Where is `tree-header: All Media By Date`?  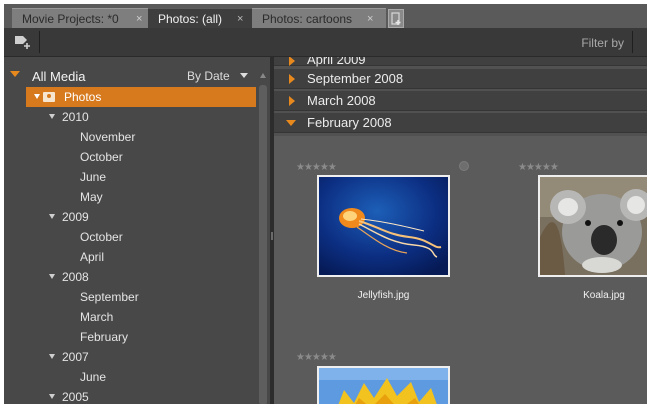
tree-header: All Media By Date is located at coordinates (137, 75).